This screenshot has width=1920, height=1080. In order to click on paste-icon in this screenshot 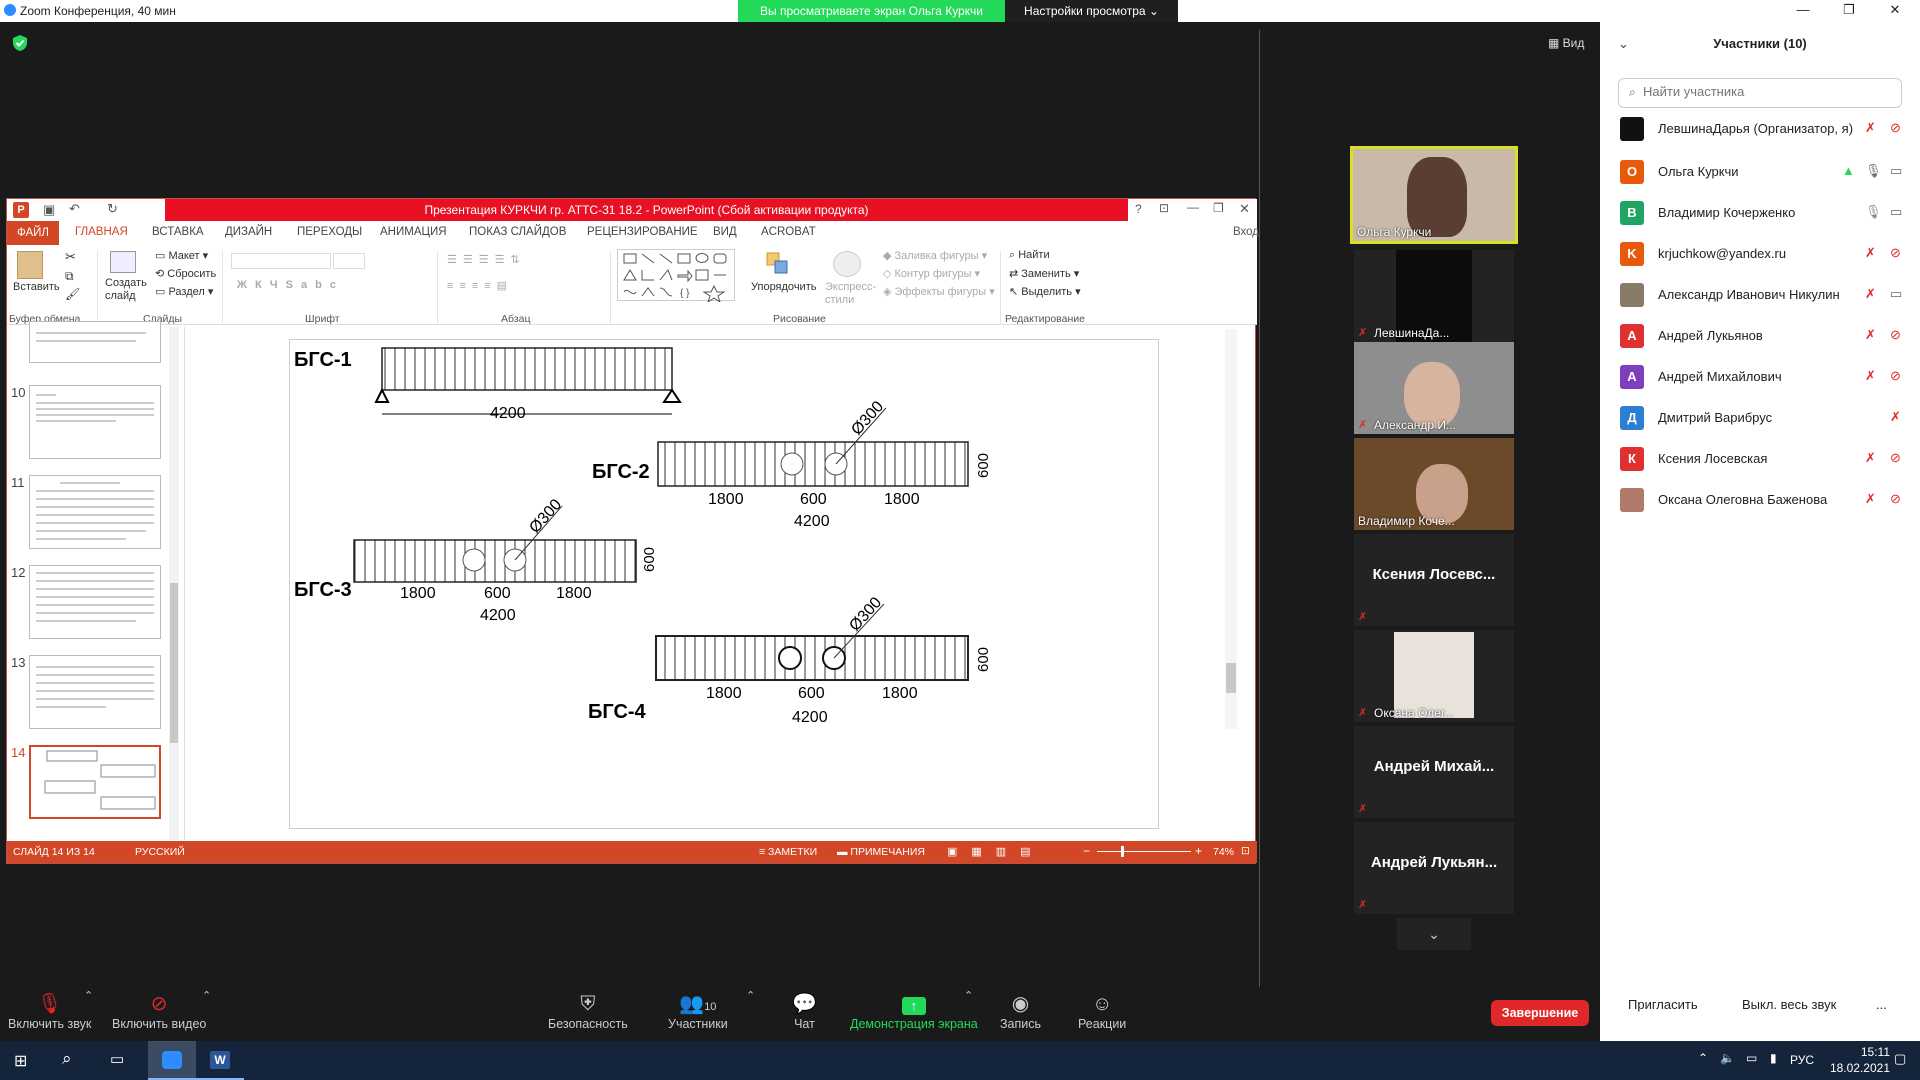, I will do `click(30, 265)`.